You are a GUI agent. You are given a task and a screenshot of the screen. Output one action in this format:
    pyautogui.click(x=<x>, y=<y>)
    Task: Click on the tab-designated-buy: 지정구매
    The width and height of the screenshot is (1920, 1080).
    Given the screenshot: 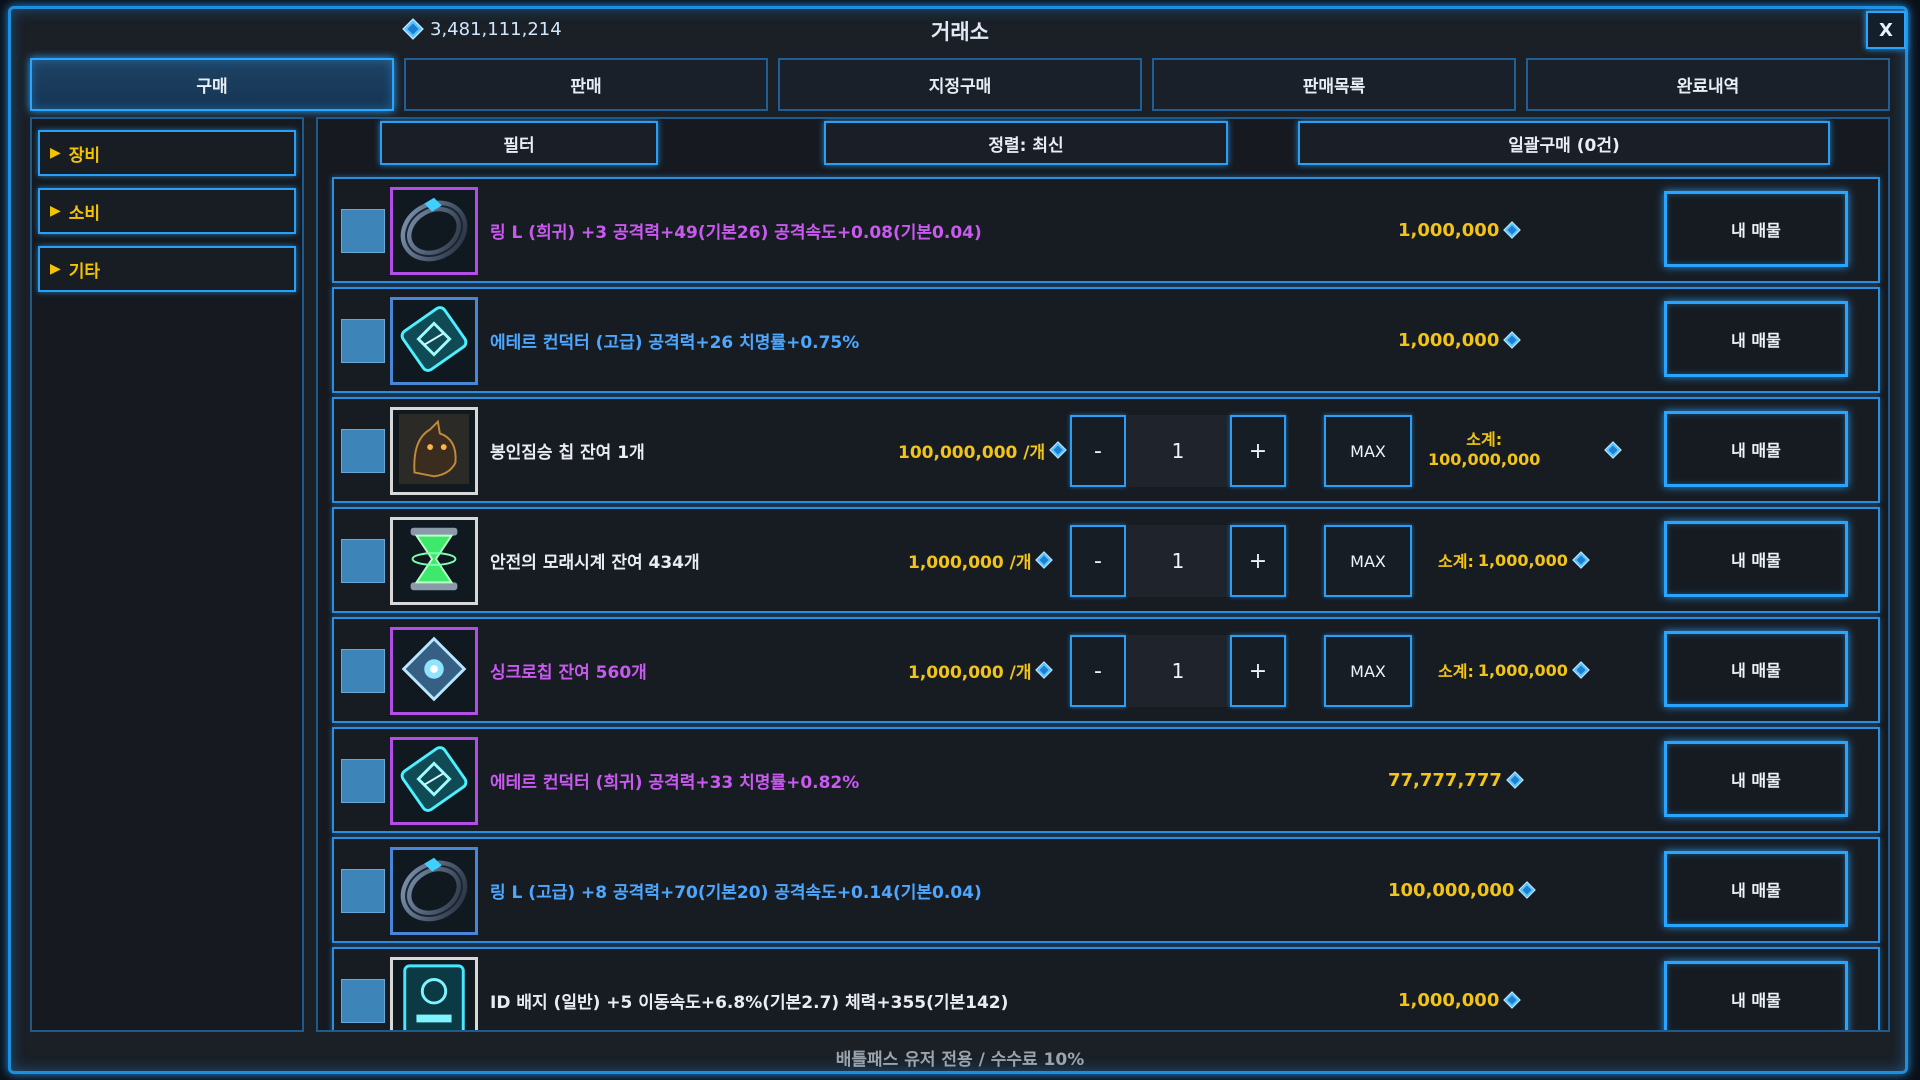 What is the action you would take?
    pyautogui.click(x=960, y=84)
    